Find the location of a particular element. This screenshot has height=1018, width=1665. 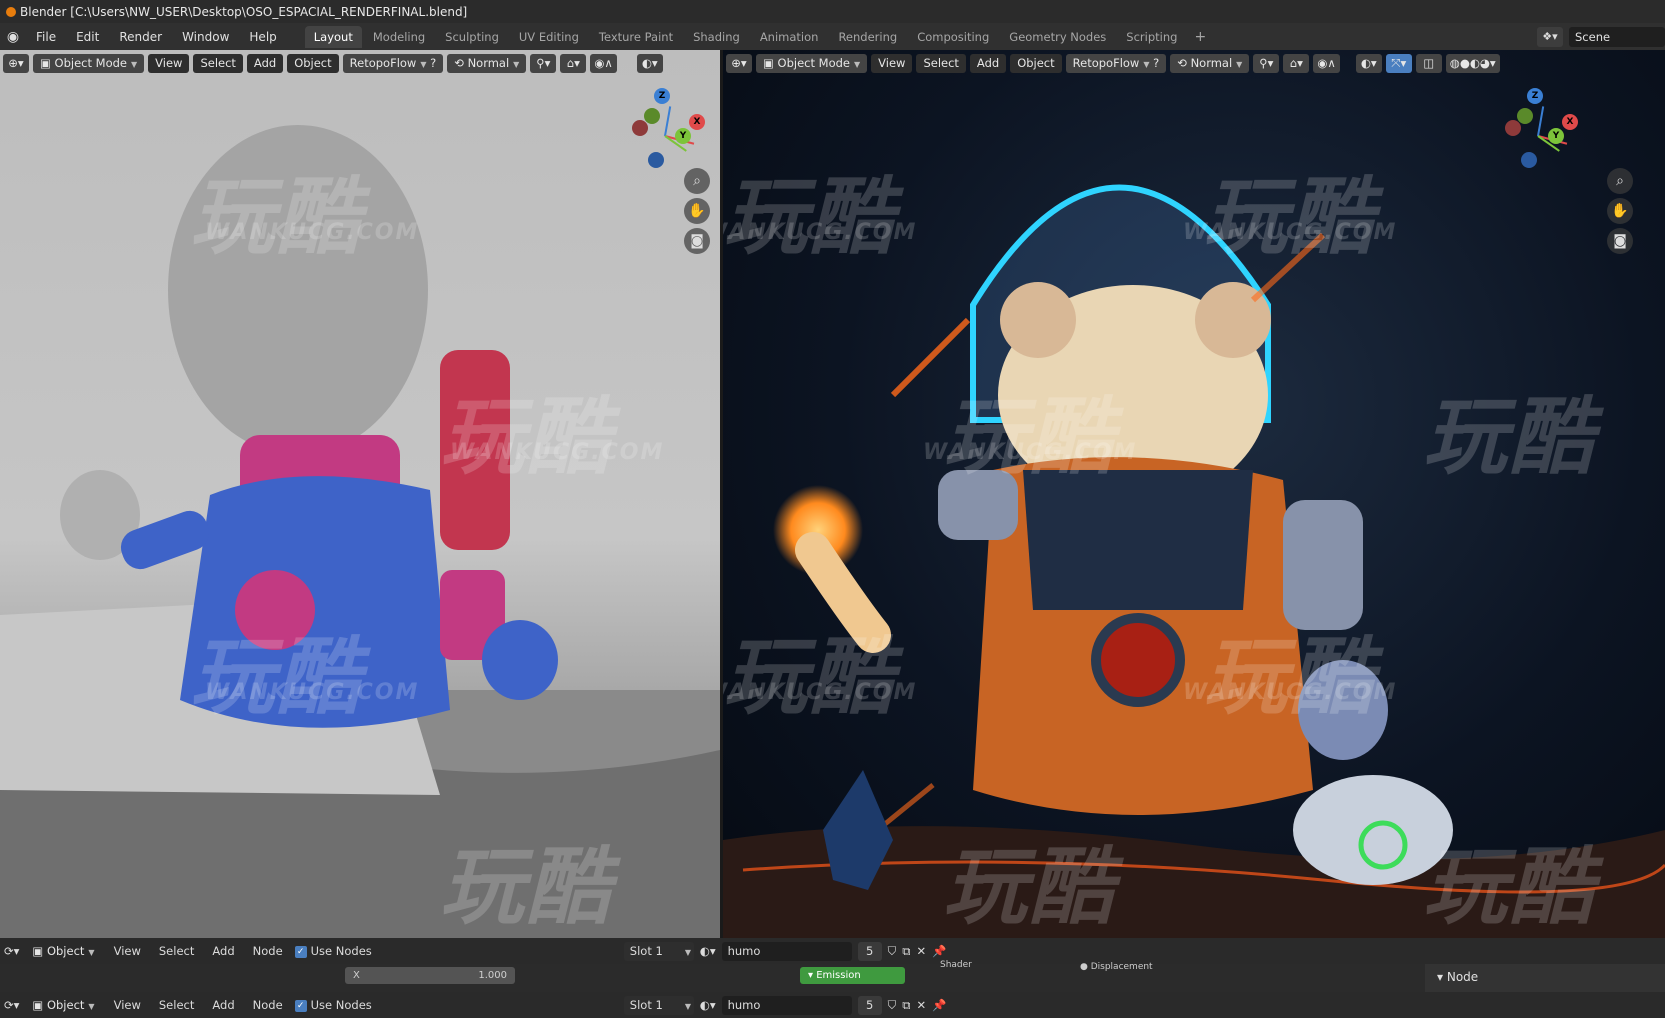

slot-dropdown-top: Slot 1 ▼ is located at coordinates (658, 951).